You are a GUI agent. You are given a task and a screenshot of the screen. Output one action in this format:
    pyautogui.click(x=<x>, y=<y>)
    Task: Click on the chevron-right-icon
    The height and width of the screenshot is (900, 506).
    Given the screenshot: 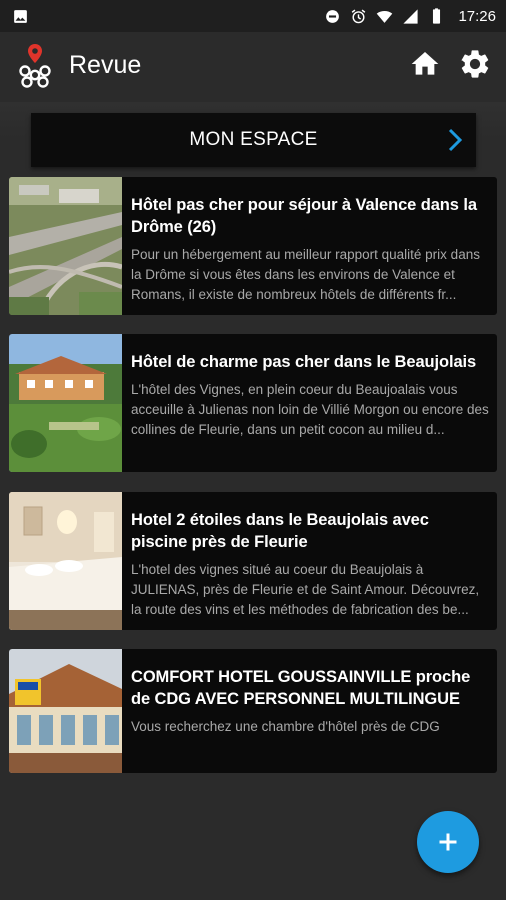 What is the action you would take?
    pyautogui.click(x=455, y=140)
    